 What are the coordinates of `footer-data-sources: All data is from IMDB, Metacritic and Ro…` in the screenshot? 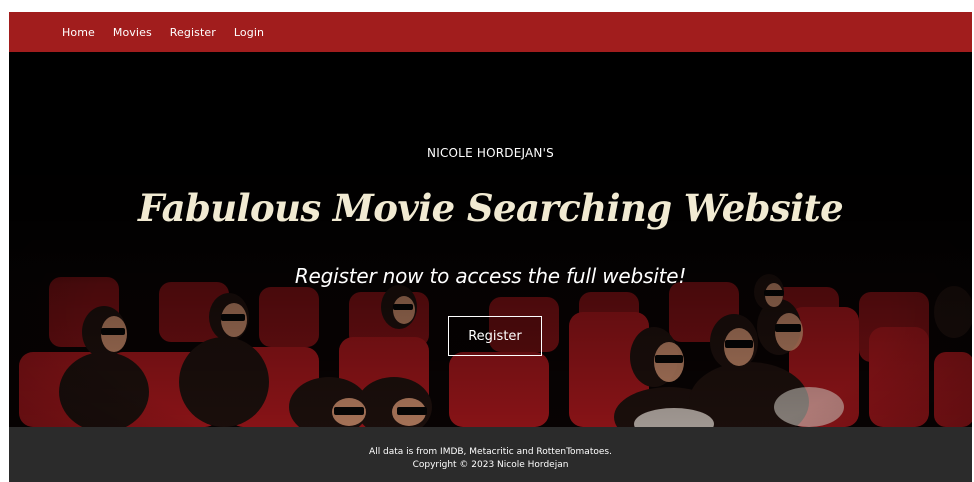 It's located at (490, 452).